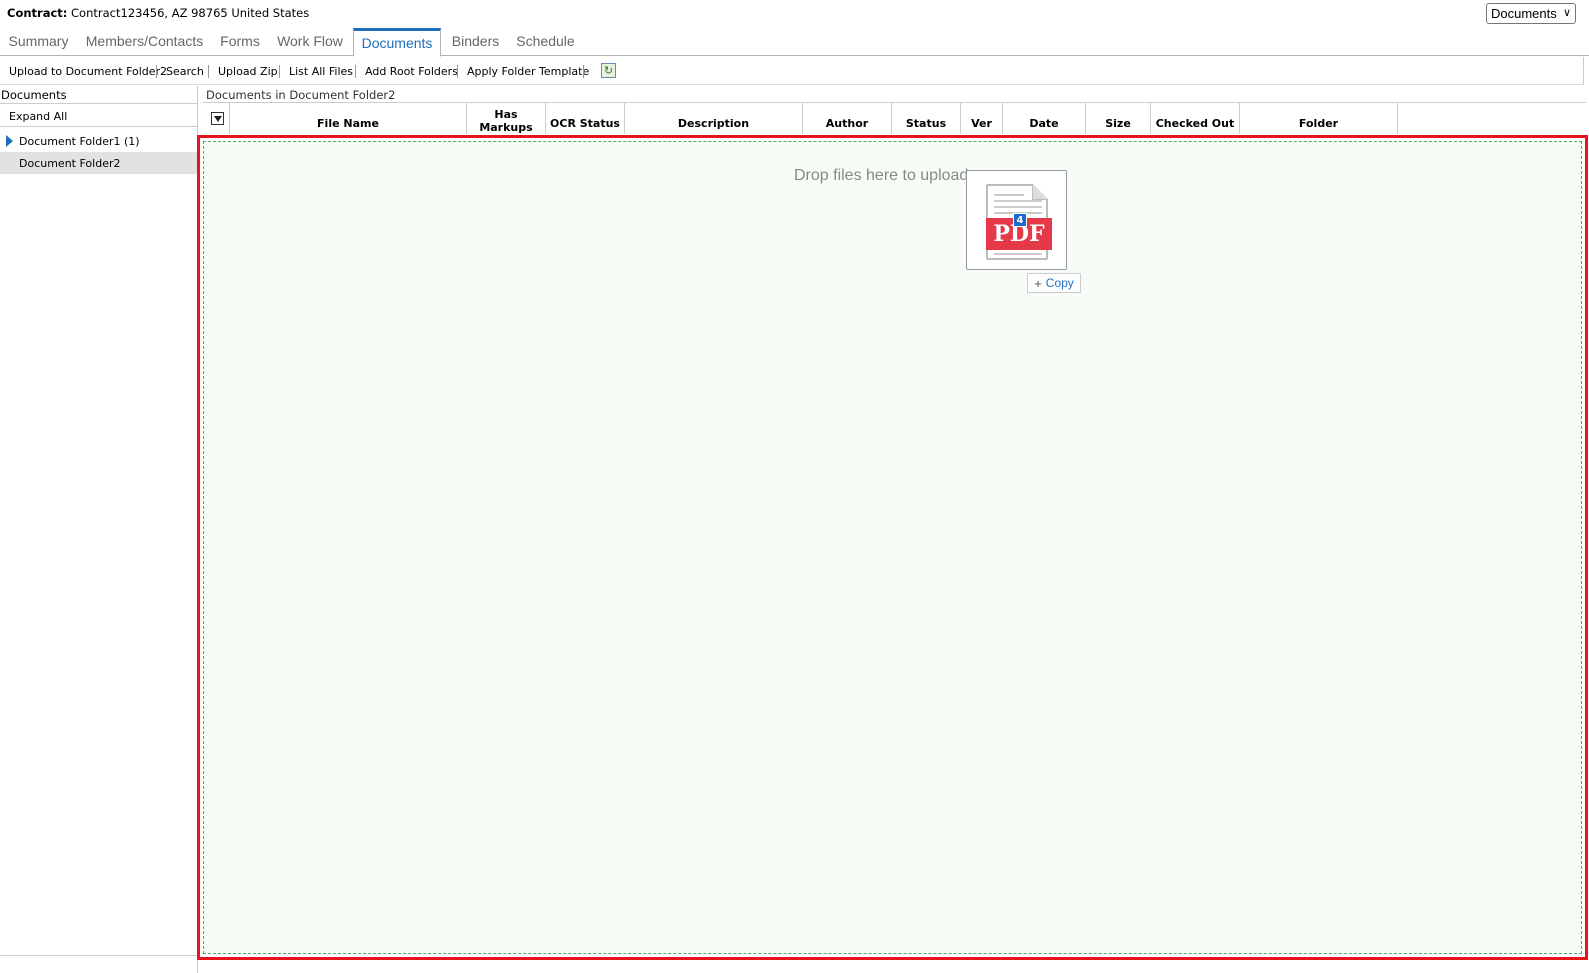 The height and width of the screenshot is (973, 1589). I want to click on file-count-badge: 4, so click(1020, 220).